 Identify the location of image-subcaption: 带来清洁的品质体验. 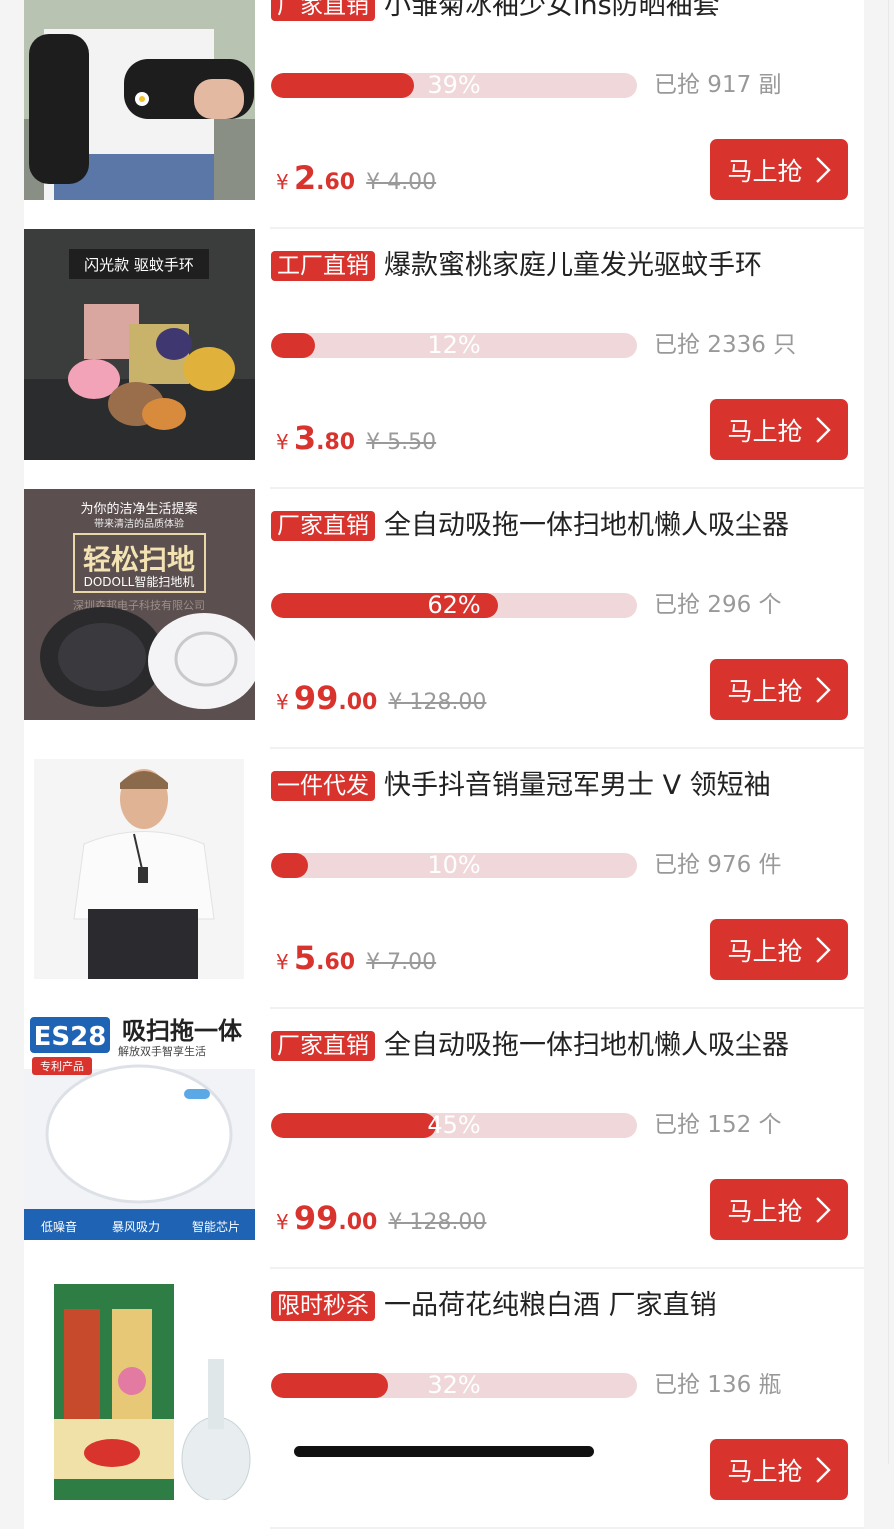
(139, 523).